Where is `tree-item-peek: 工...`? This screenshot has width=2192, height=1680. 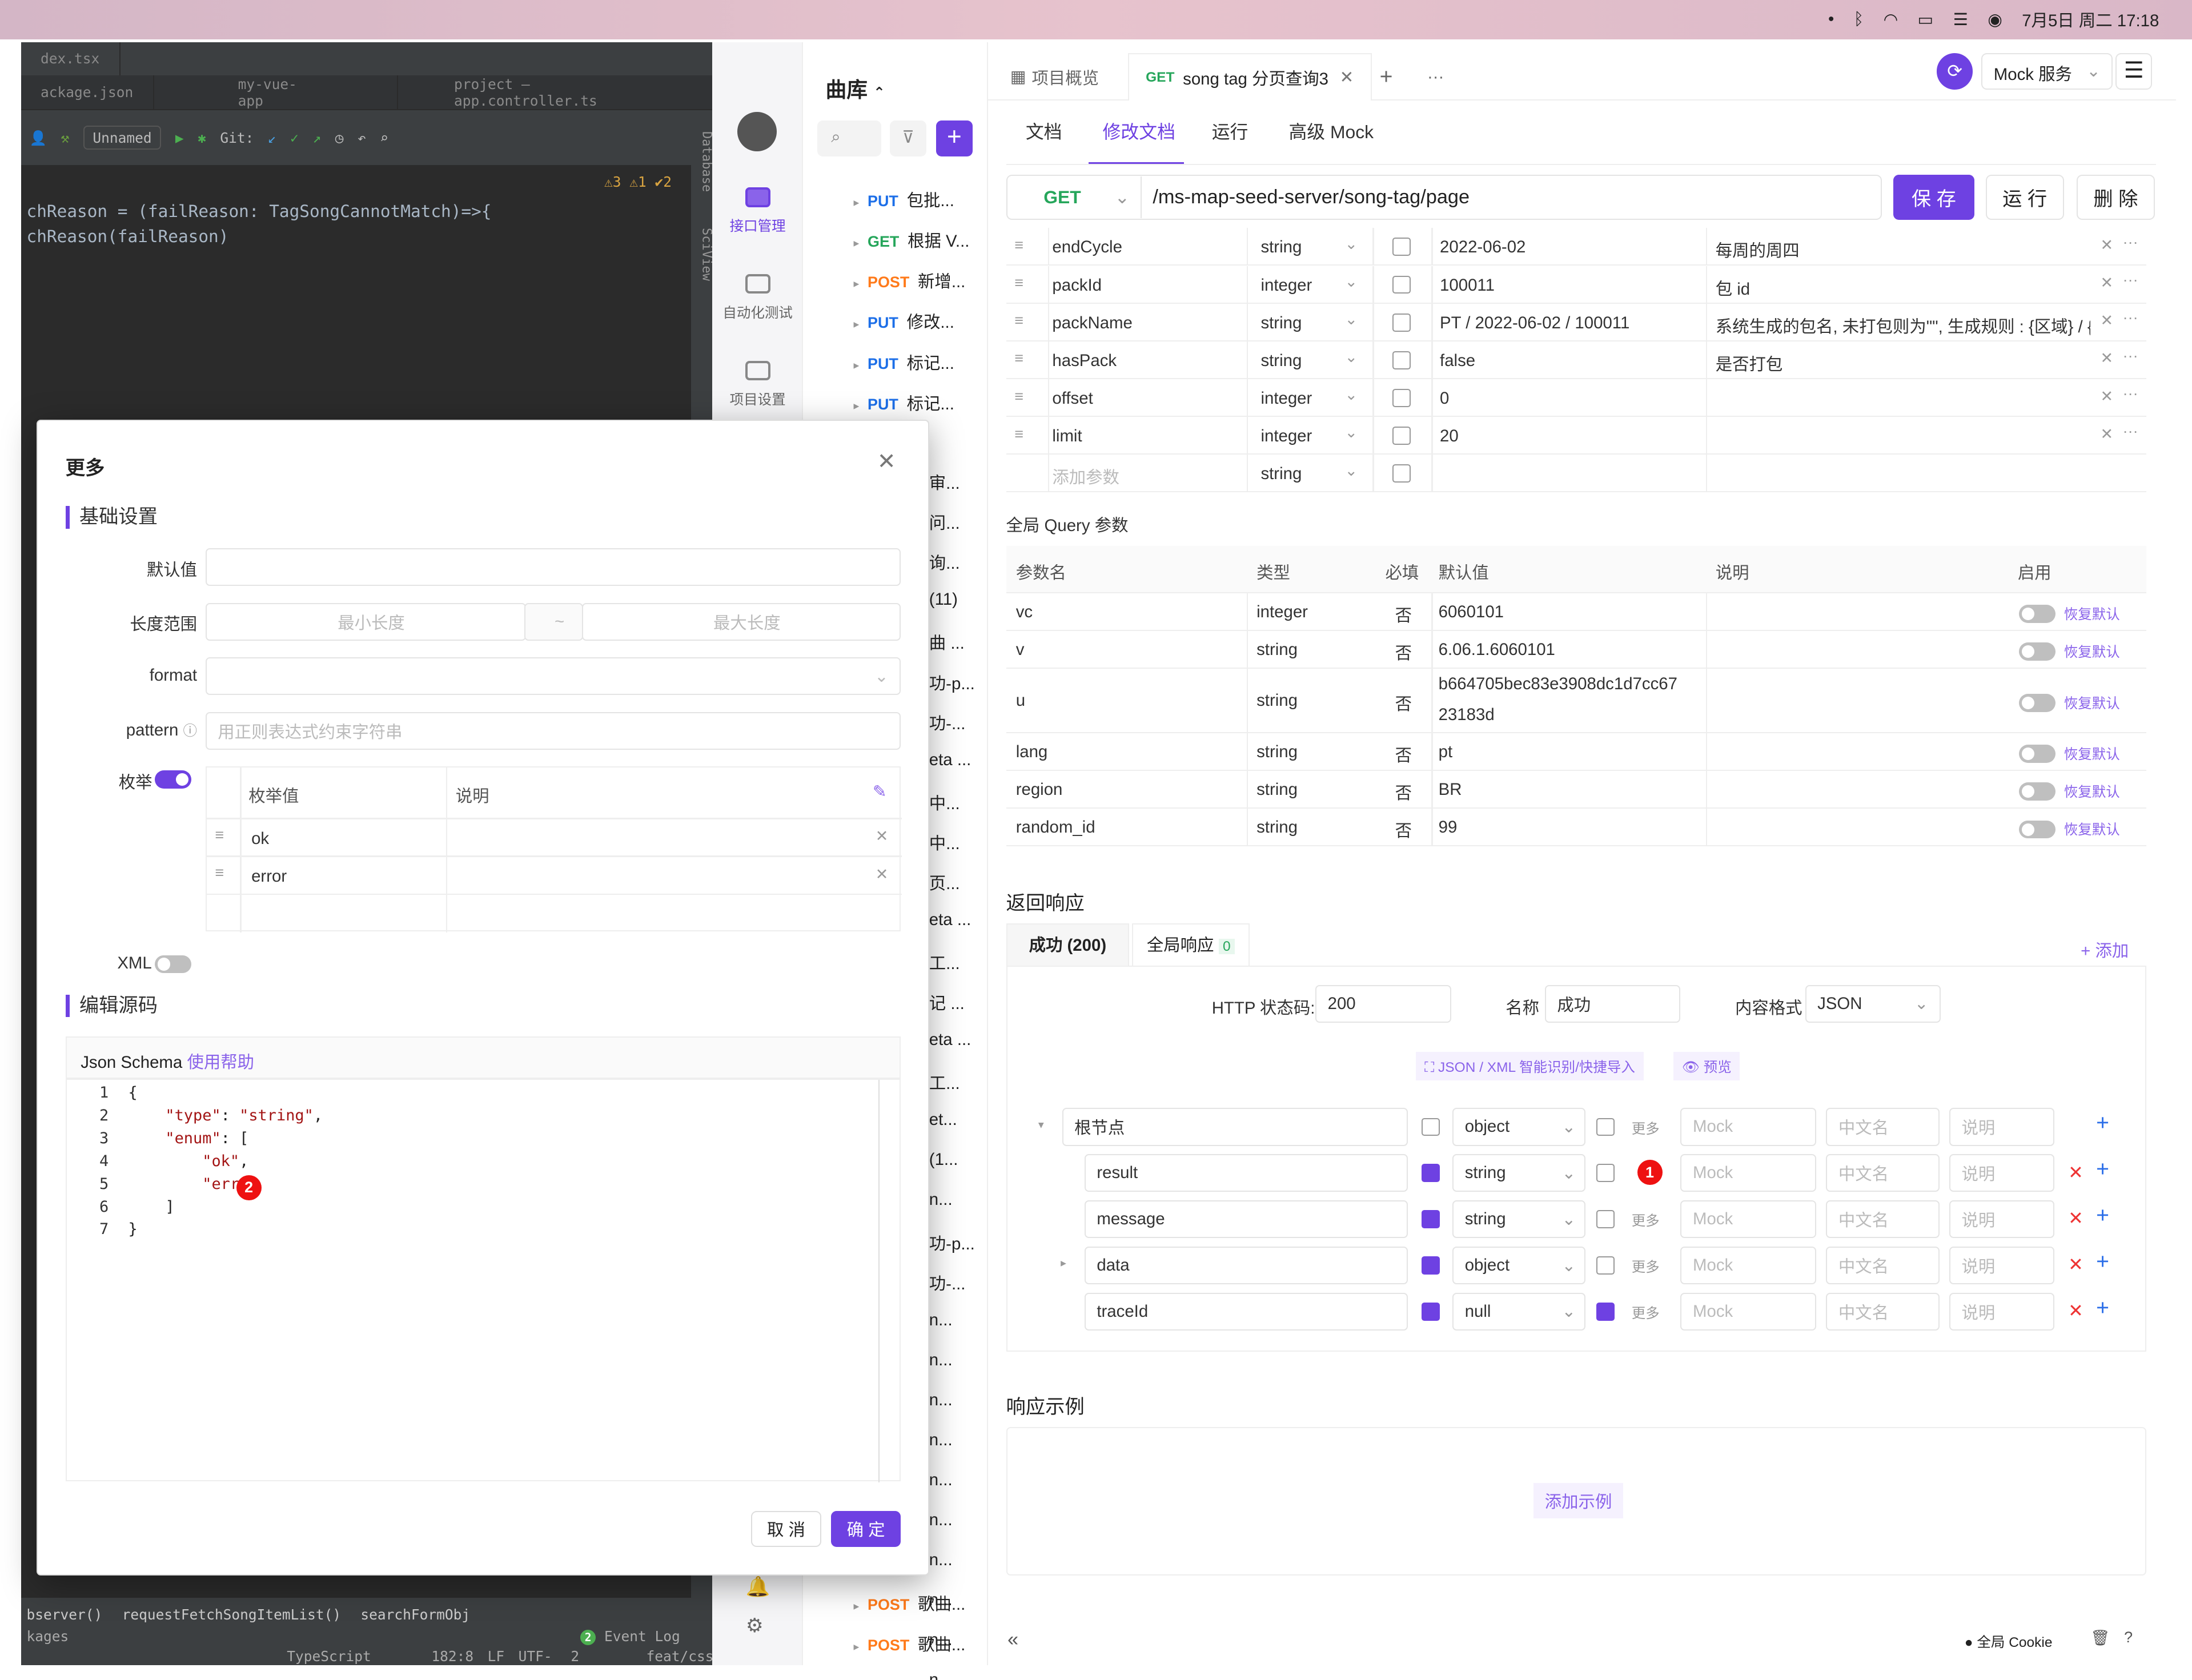 tree-item-peek: 工... is located at coordinates (944, 962).